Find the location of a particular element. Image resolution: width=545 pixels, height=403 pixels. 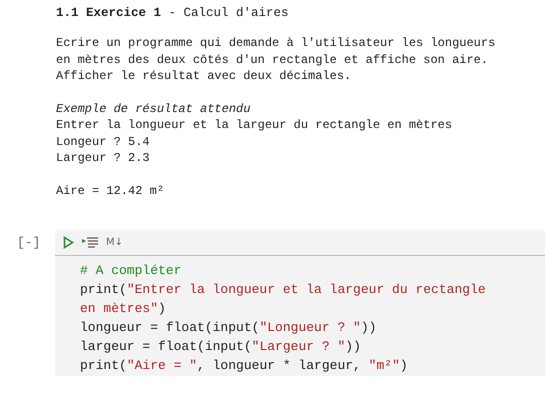

code-line: # A compléter is located at coordinates (131, 271).